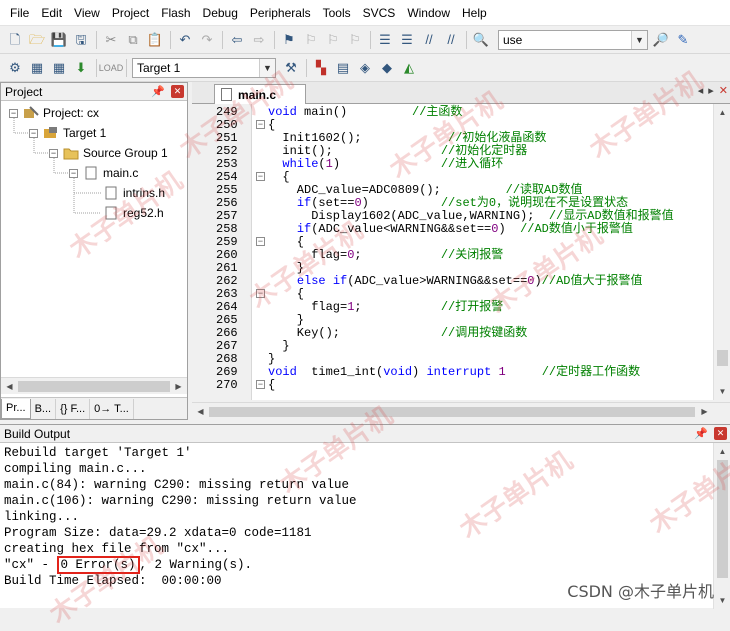 The image size is (730, 631). What do you see at coordinates (37, 68) in the screenshot?
I see `build-icon: ▦` at bounding box center [37, 68].